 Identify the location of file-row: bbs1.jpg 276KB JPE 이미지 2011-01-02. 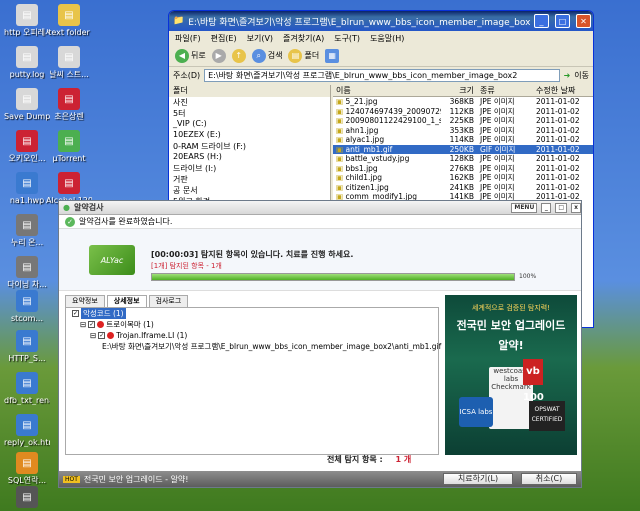
(463, 169).